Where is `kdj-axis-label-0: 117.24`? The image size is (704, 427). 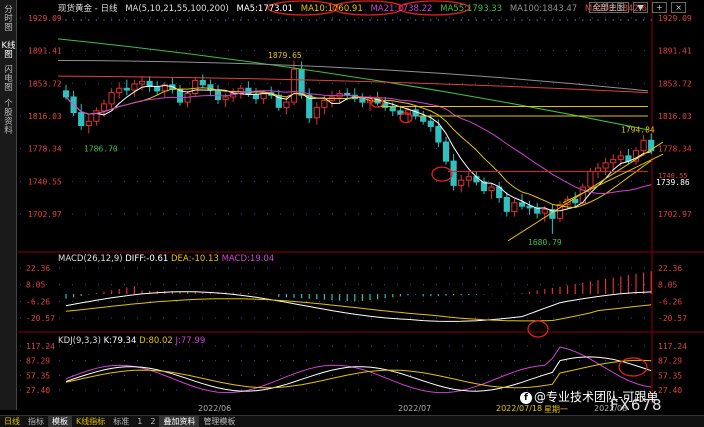 kdj-axis-label-0: 117.24 is located at coordinates (672, 346).